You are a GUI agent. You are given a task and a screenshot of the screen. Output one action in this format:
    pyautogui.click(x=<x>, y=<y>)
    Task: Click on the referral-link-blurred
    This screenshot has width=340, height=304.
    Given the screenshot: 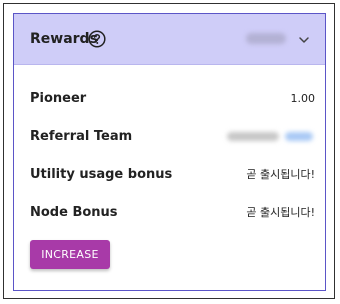 What is the action you would take?
    pyautogui.click(x=299, y=136)
    